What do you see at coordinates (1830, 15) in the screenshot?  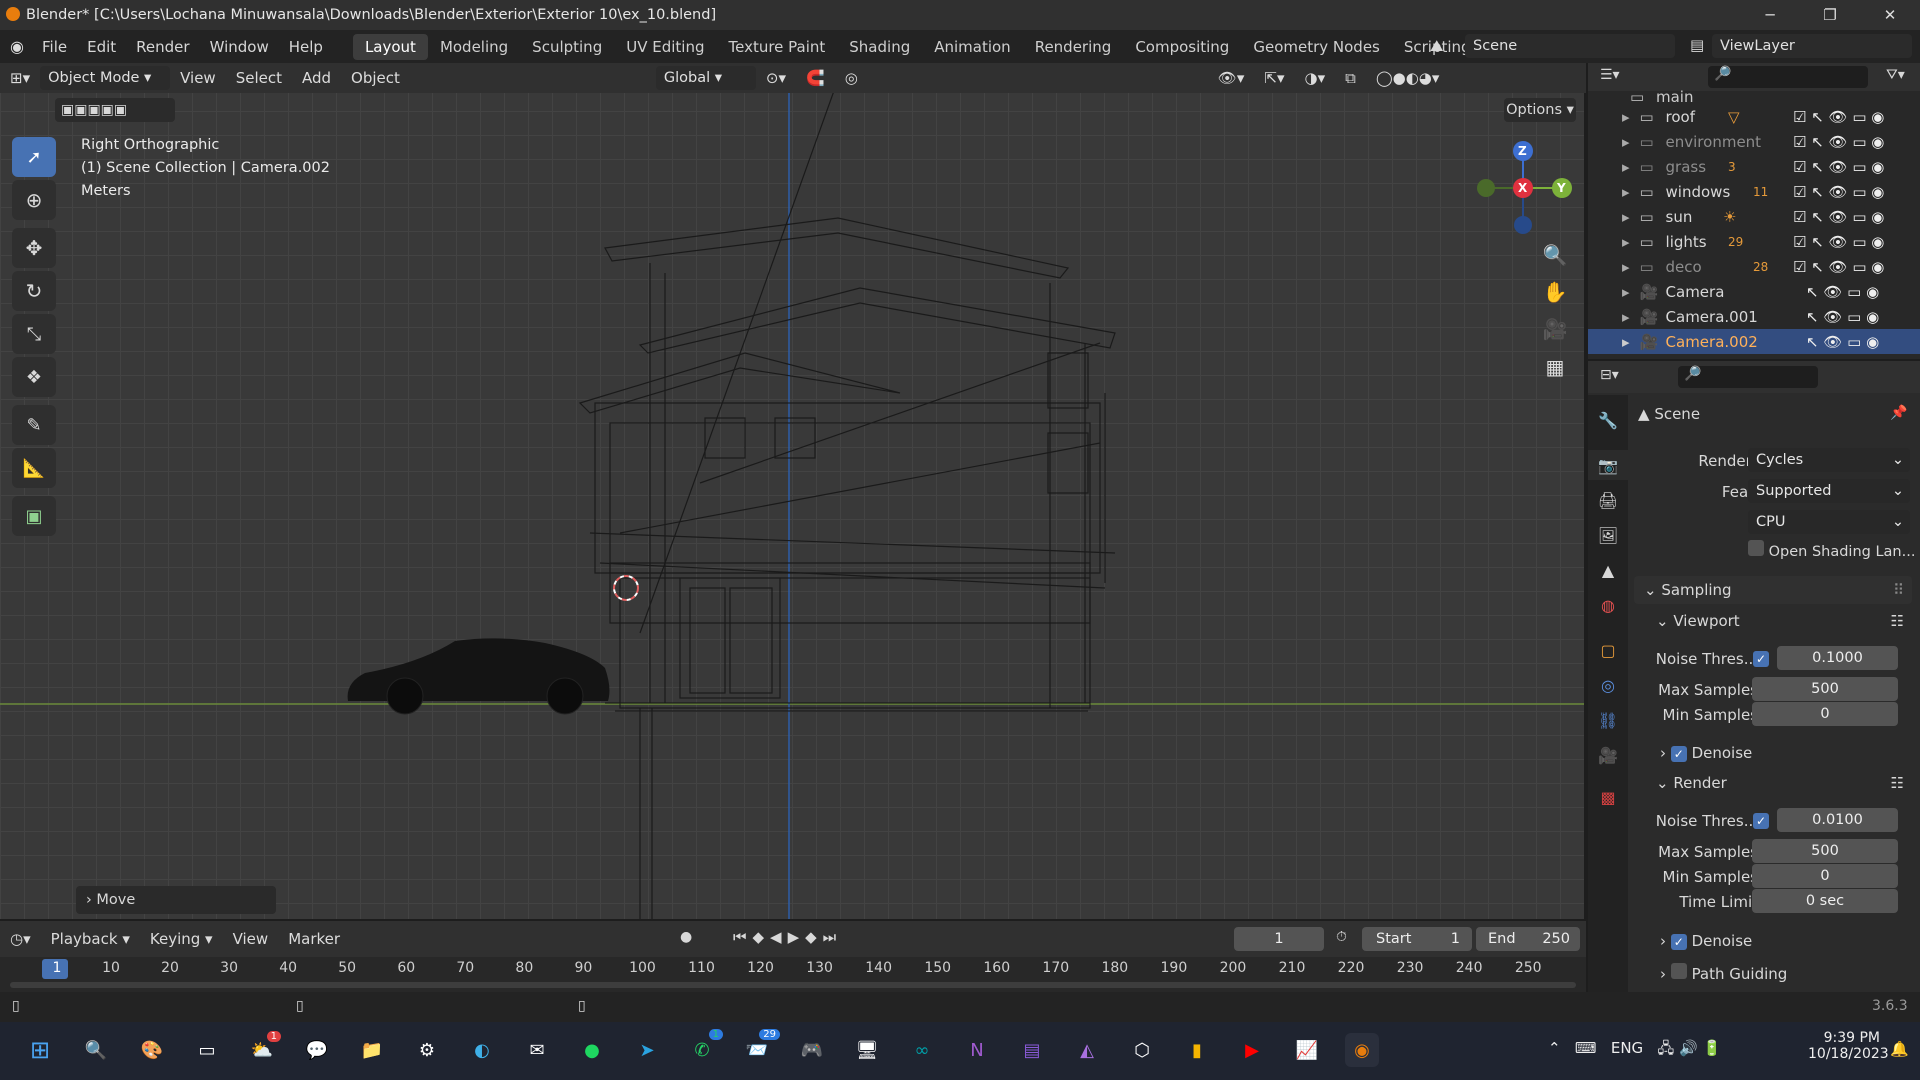 I see `maximize-button: ❐` at bounding box center [1830, 15].